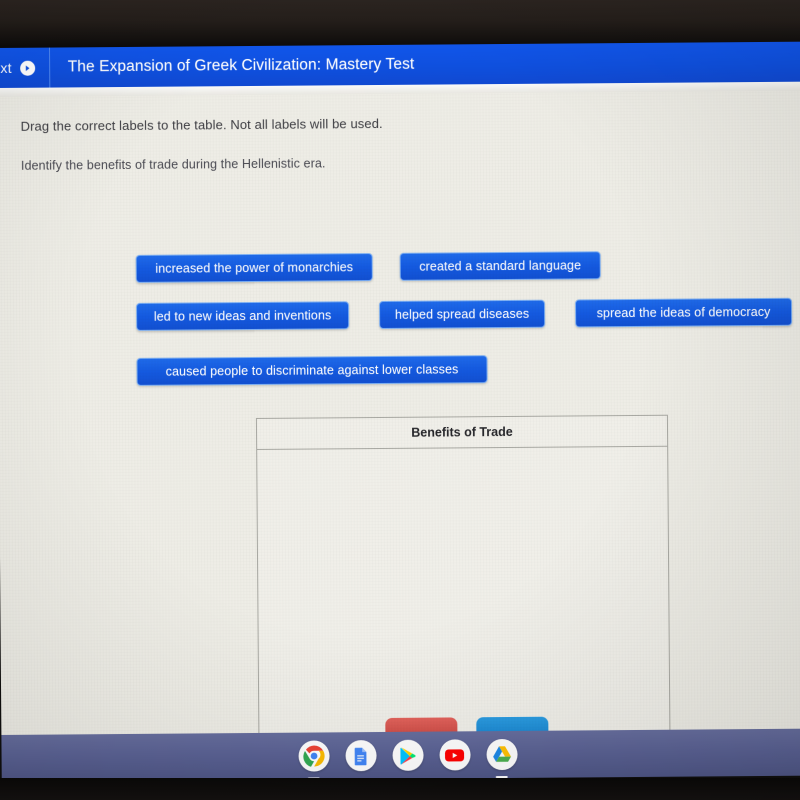  I want to click on docs-icon, so click(360, 756).